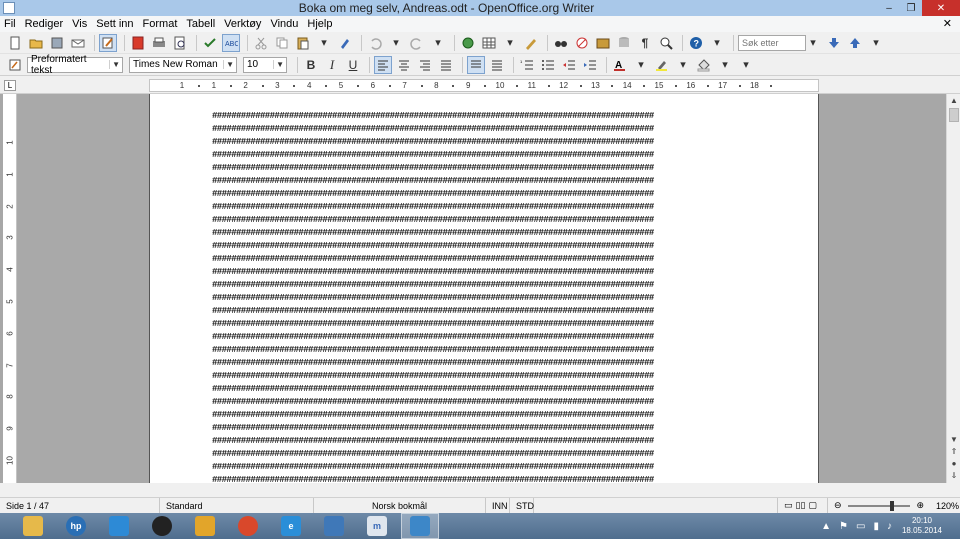 The width and height of the screenshot is (960, 539). I want to click on volume-icon: ♪, so click(889, 526).